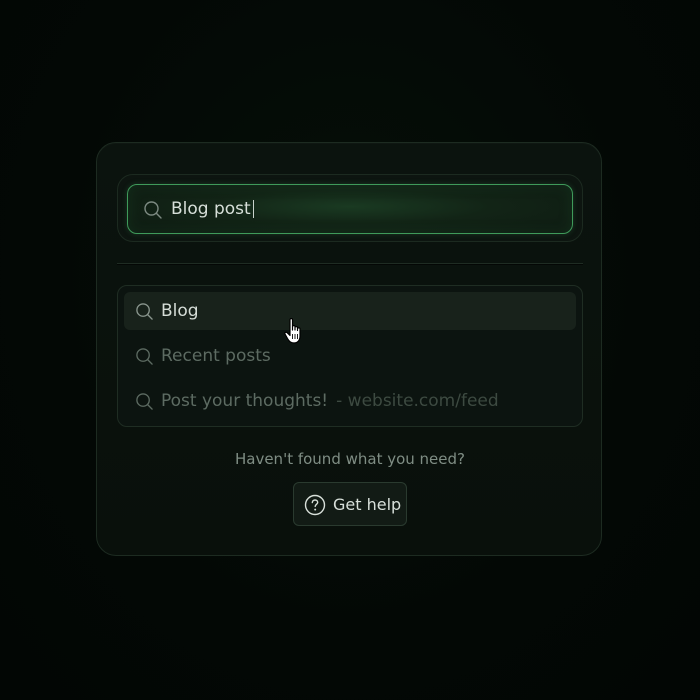  What do you see at coordinates (350, 311) in the screenshot?
I see `result-item-blog: Blog` at bounding box center [350, 311].